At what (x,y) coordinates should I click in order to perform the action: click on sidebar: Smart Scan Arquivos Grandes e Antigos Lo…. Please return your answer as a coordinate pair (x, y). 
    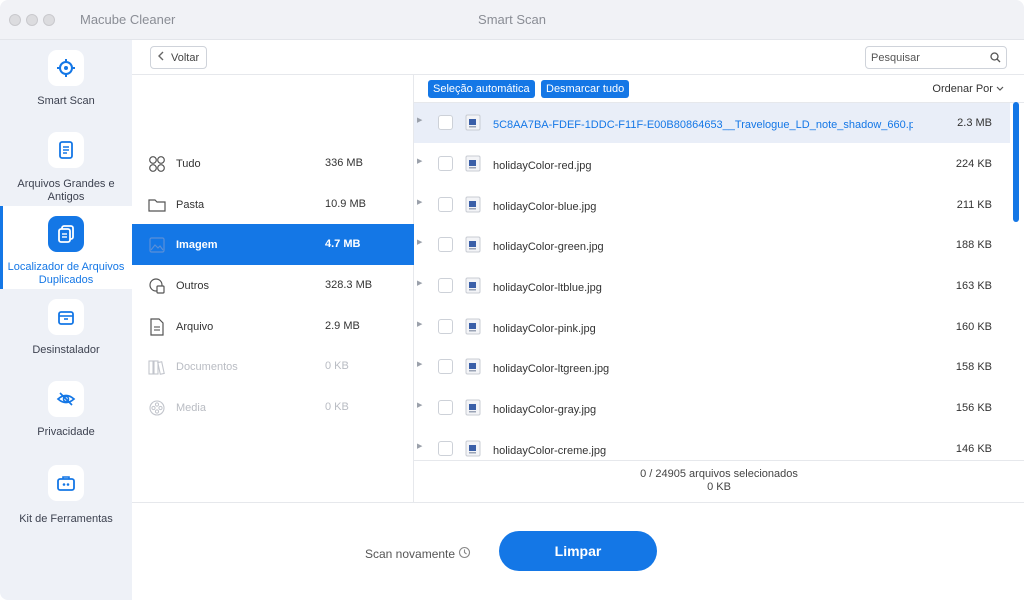
    Looking at the image, I should click on (66, 320).